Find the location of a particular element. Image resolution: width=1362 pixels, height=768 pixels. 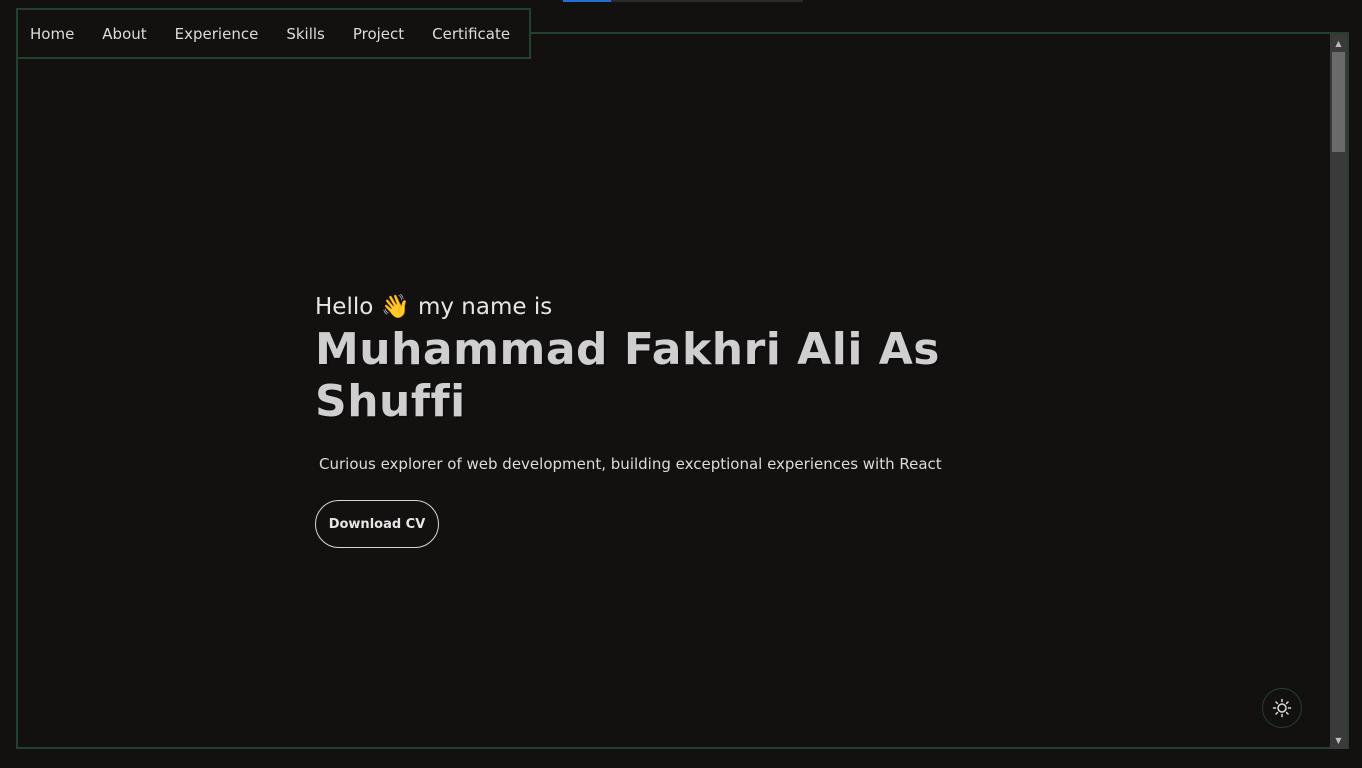

scrollbar-thumb is located at coordinates (1338, 102).